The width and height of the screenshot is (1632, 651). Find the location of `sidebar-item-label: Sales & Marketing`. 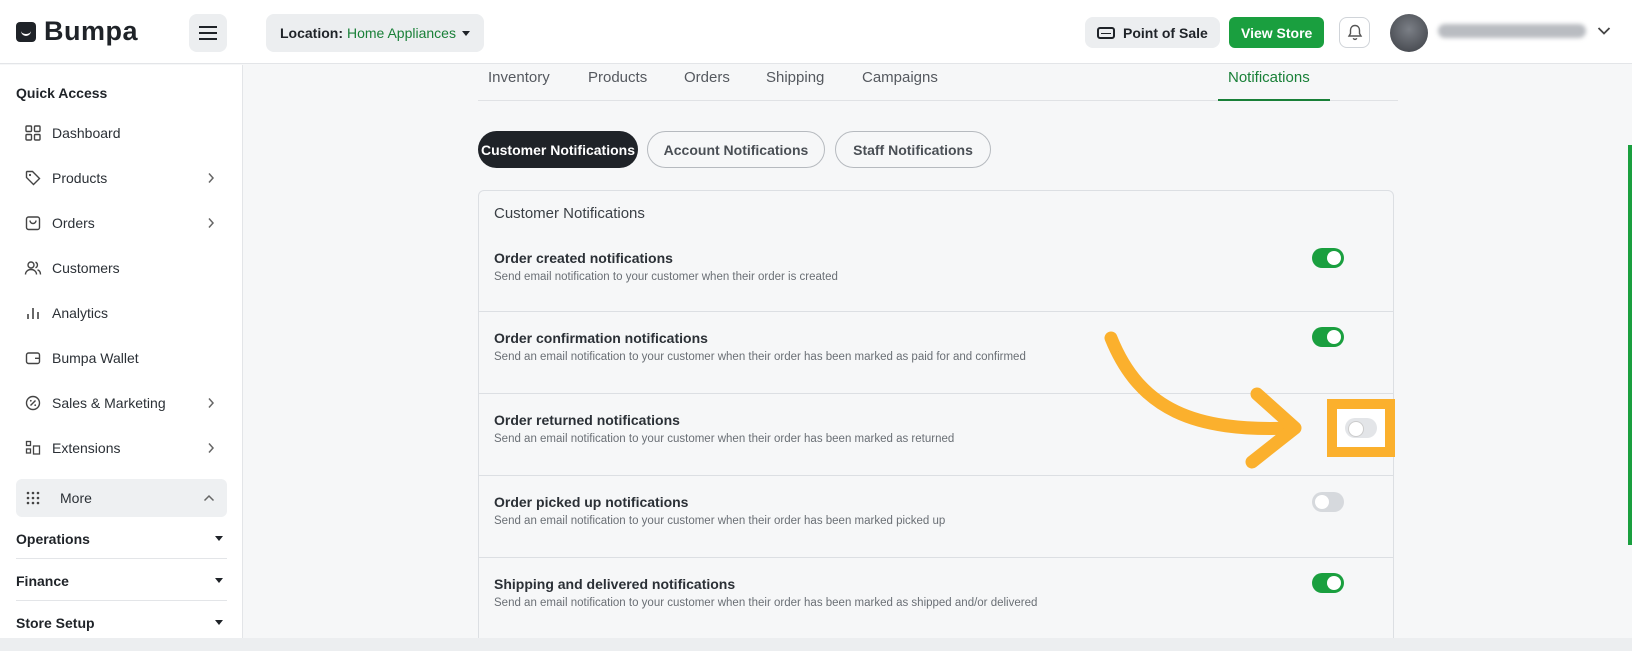

sidebar-item-label: Sales & Marketing is located at coordinates (109, 403).